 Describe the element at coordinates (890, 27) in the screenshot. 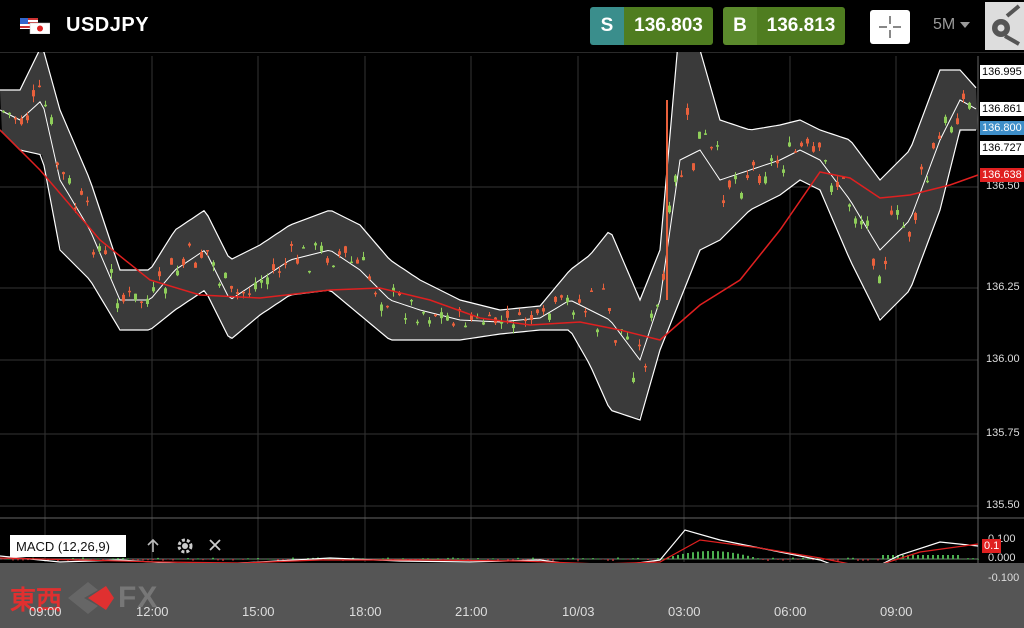

I see `crosshair-button` at that location.